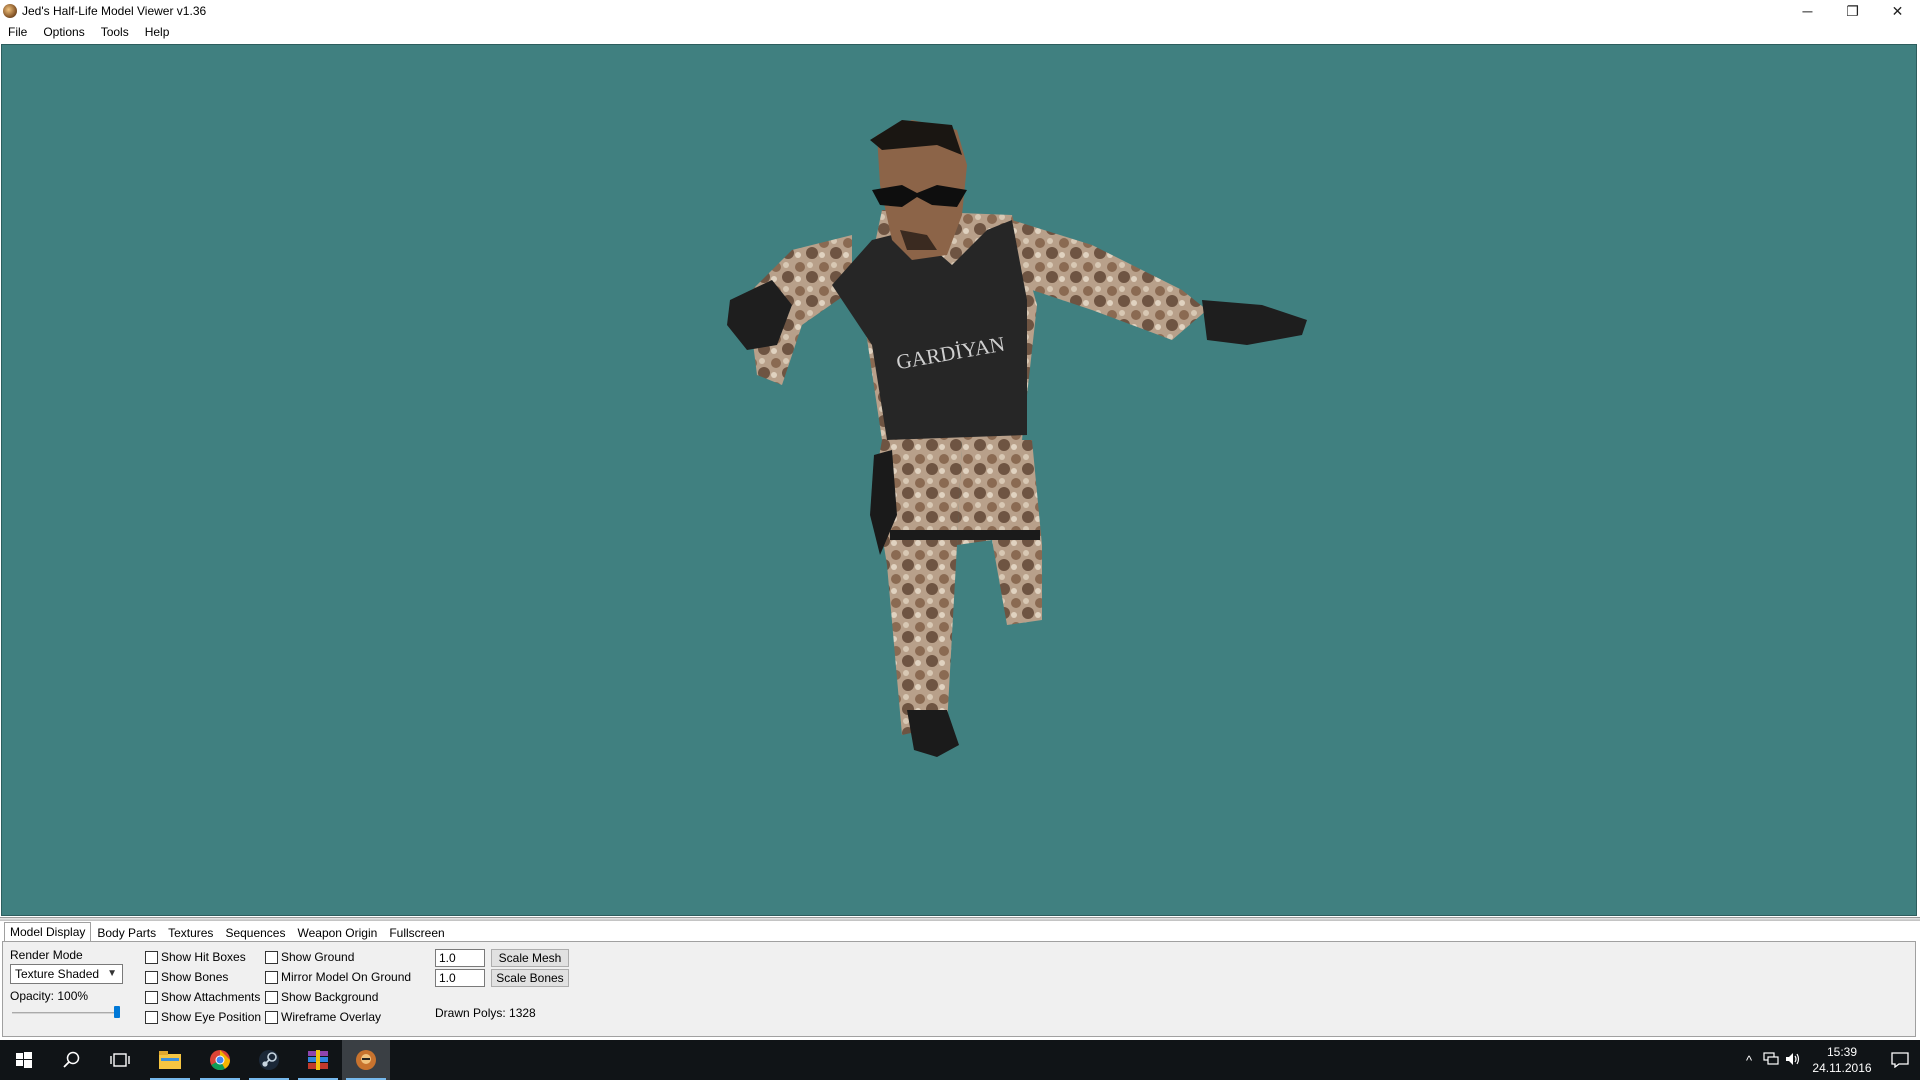  Describe the element at coordinates (318, 1060) in the screenshot. I see `winrar-icon` at that location.